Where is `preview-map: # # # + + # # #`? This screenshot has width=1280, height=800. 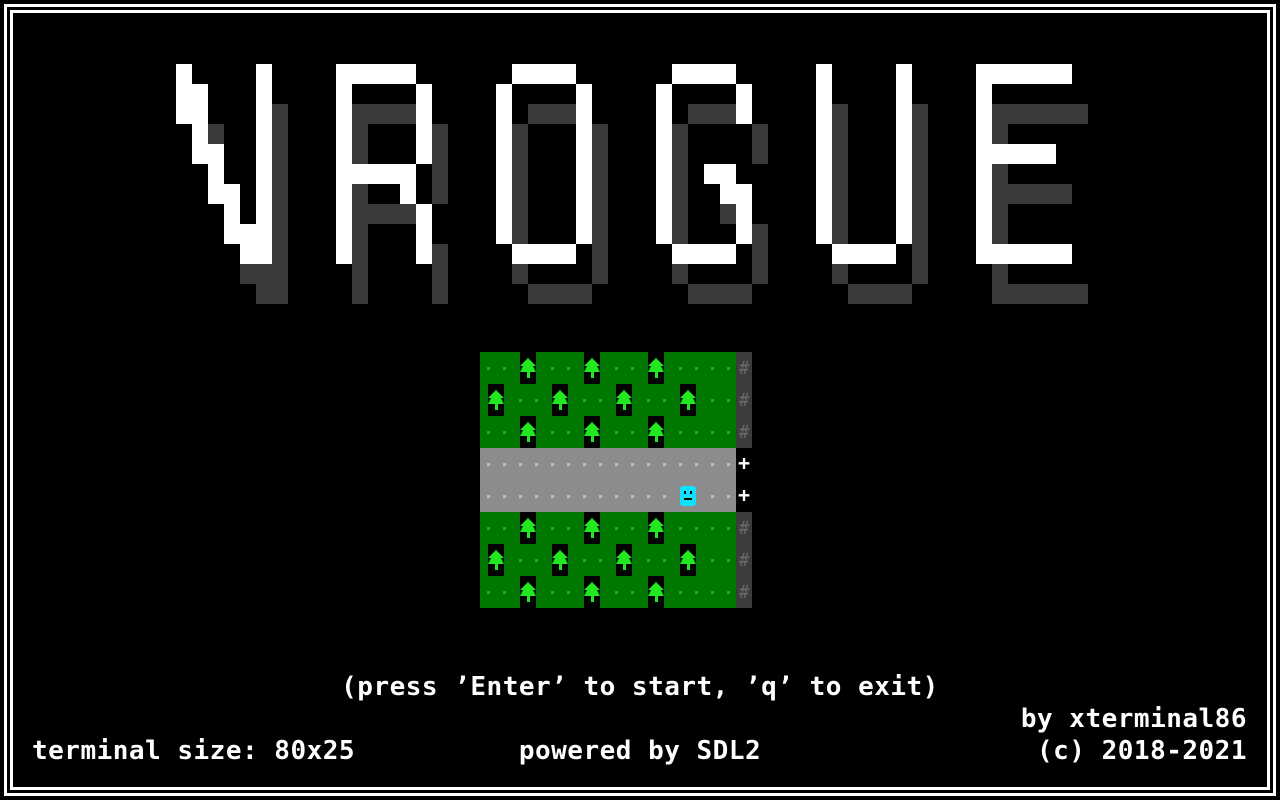 preview-map: # # # + + # # # is located at coordinates (616, 480).